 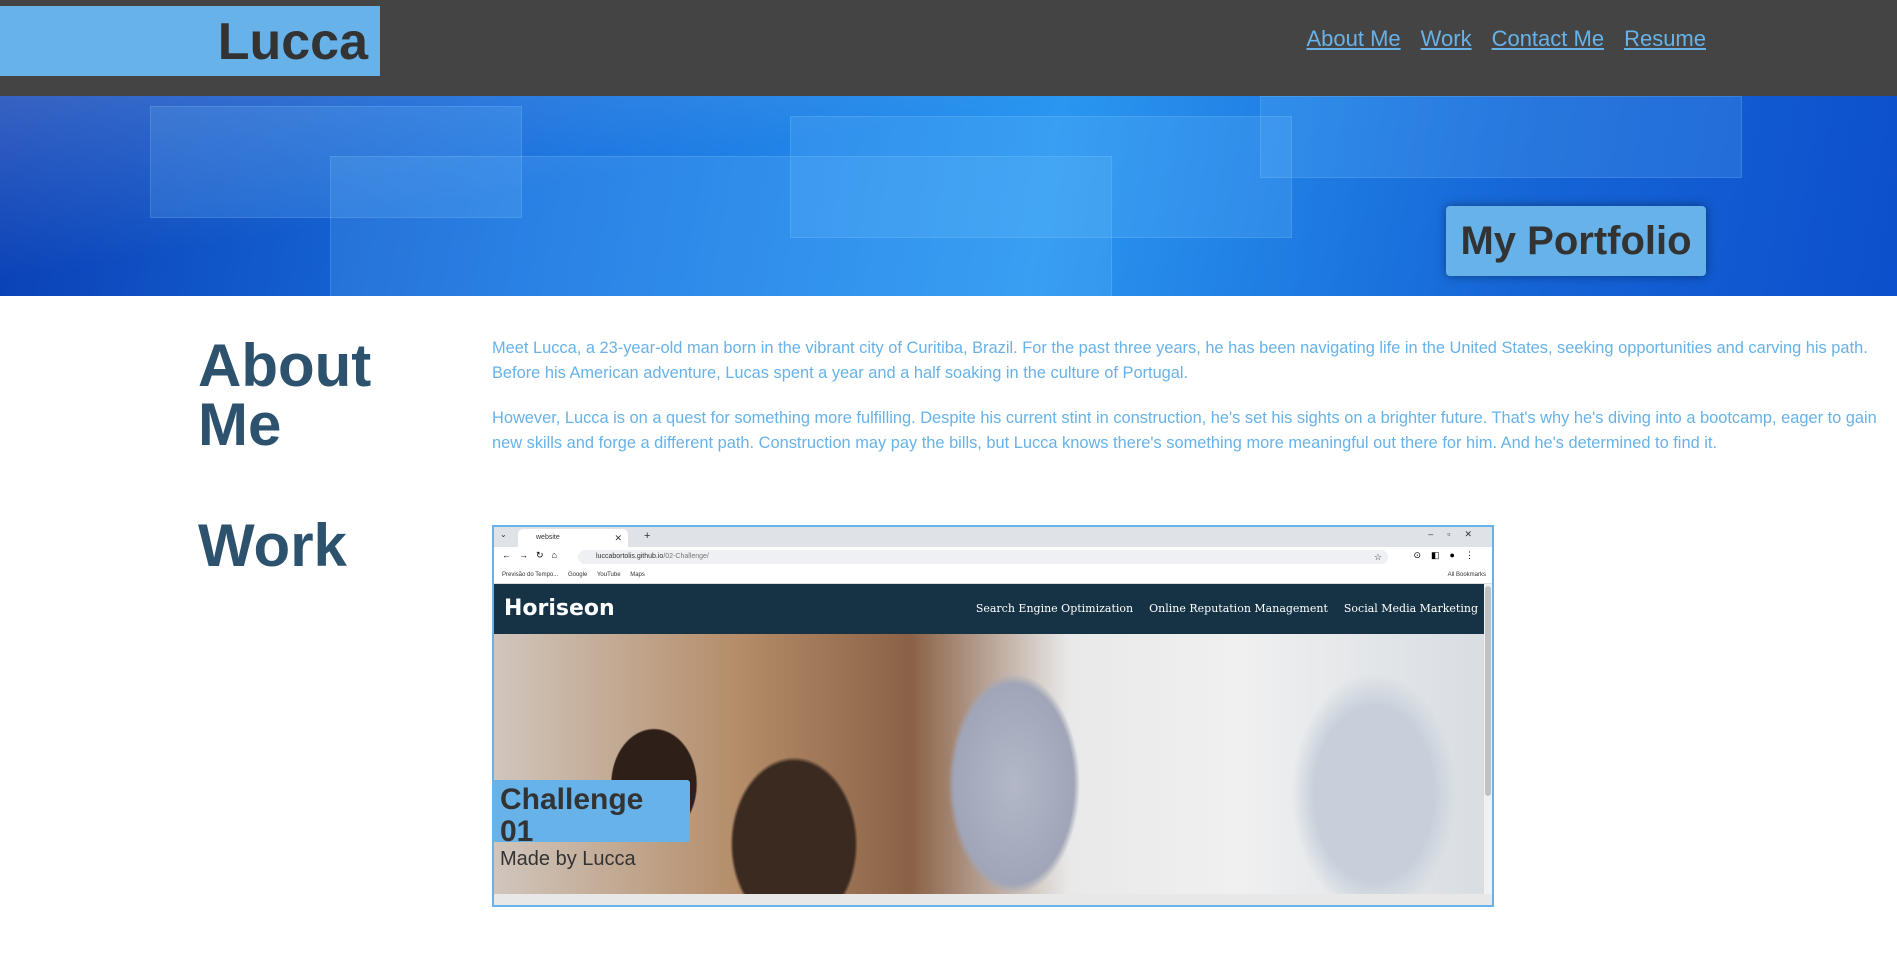 I want to click on main-nav: About Me Work Contact Me Resume, so click(x=1506, y=39).